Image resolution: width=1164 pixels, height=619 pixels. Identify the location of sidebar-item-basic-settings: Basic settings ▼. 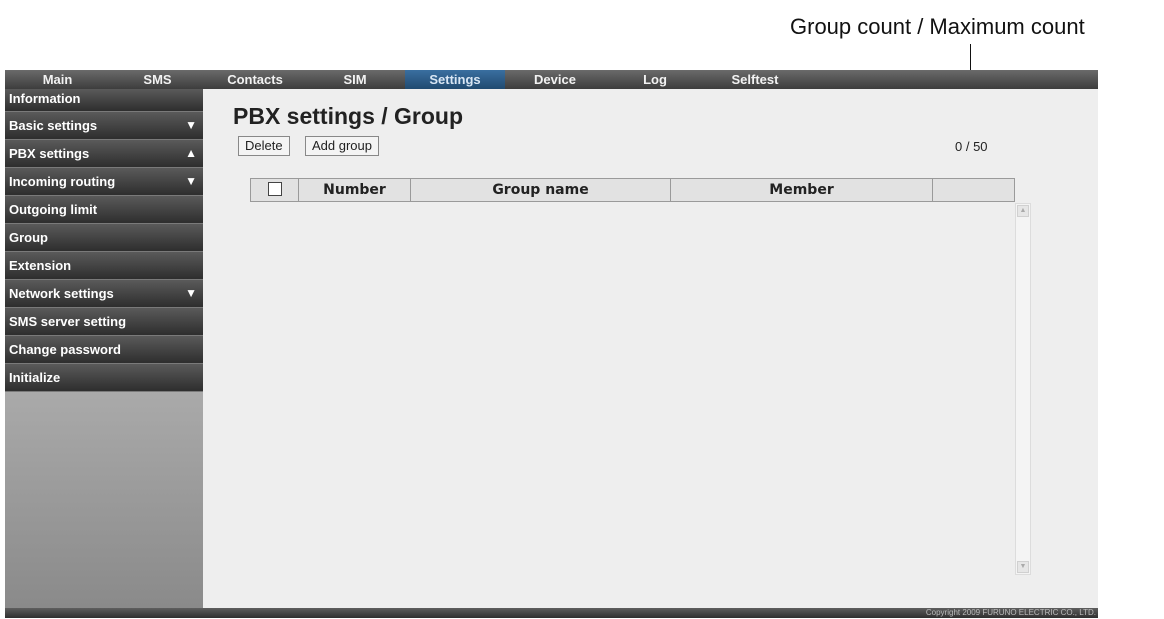
(104, 126).